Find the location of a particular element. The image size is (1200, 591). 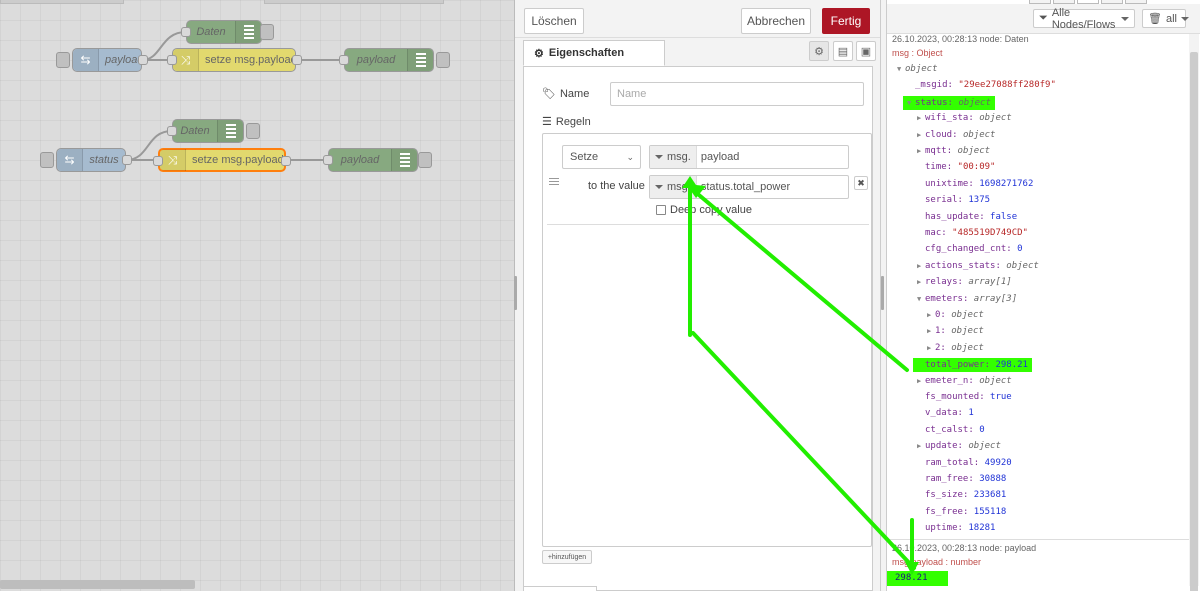

tree-row: ▶ actions_stats: object is located at coordinates (978, 266).